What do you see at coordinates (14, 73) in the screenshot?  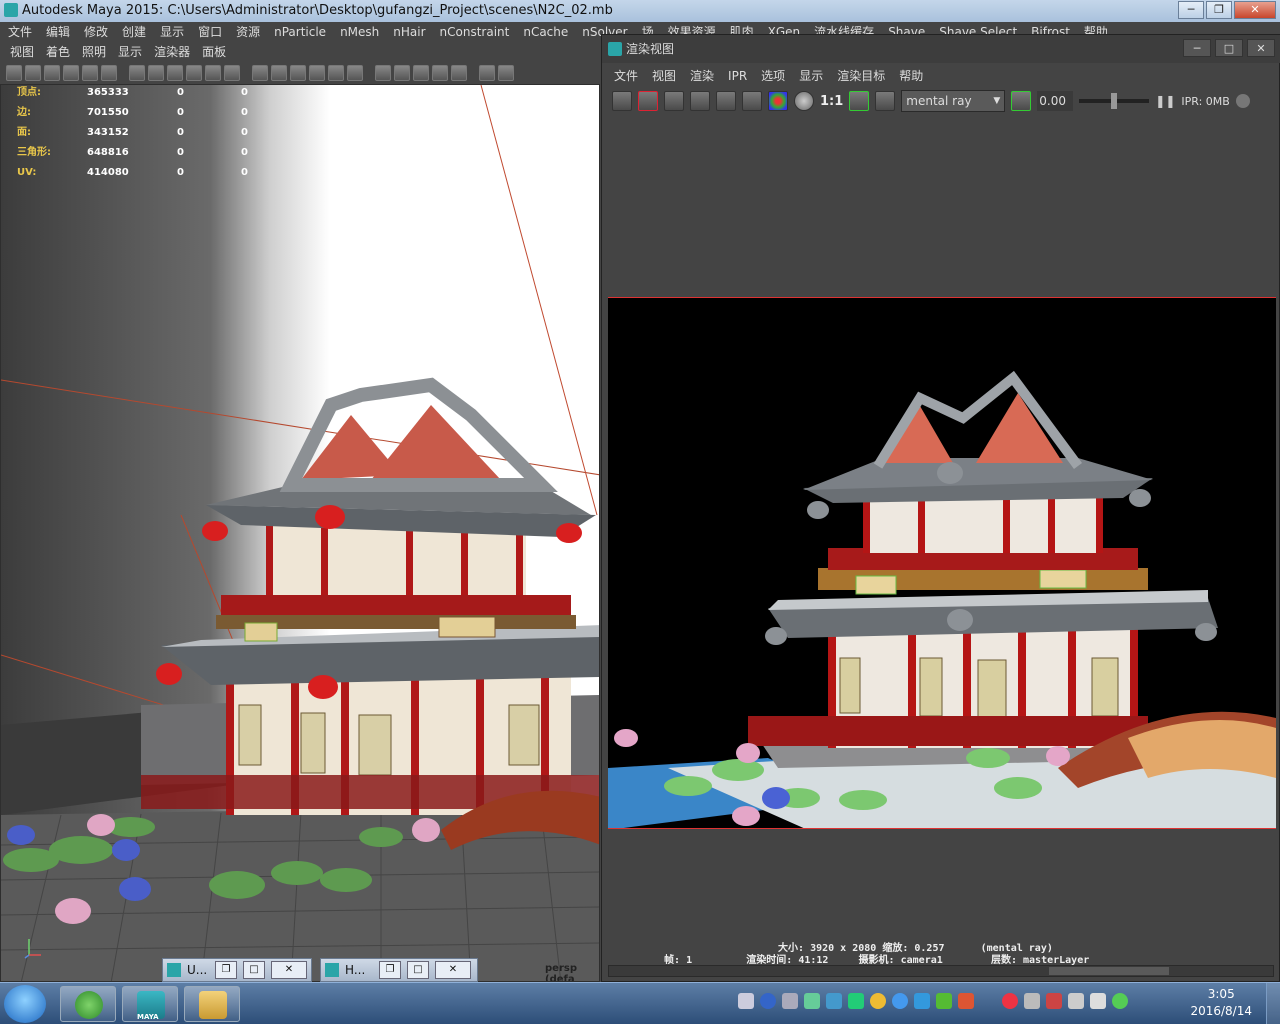 I see `select-camera-icon` at bounding box center [14, 73].